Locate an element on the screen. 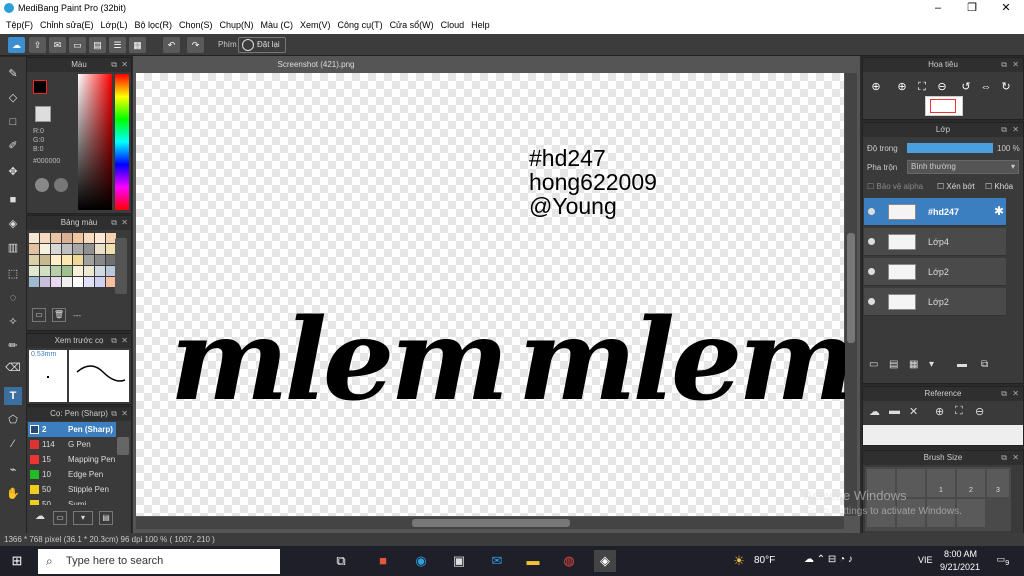 This screenshot has height=576, width=1024. gradient-tool-icon: ▥ is located at coordinates (13, 248).